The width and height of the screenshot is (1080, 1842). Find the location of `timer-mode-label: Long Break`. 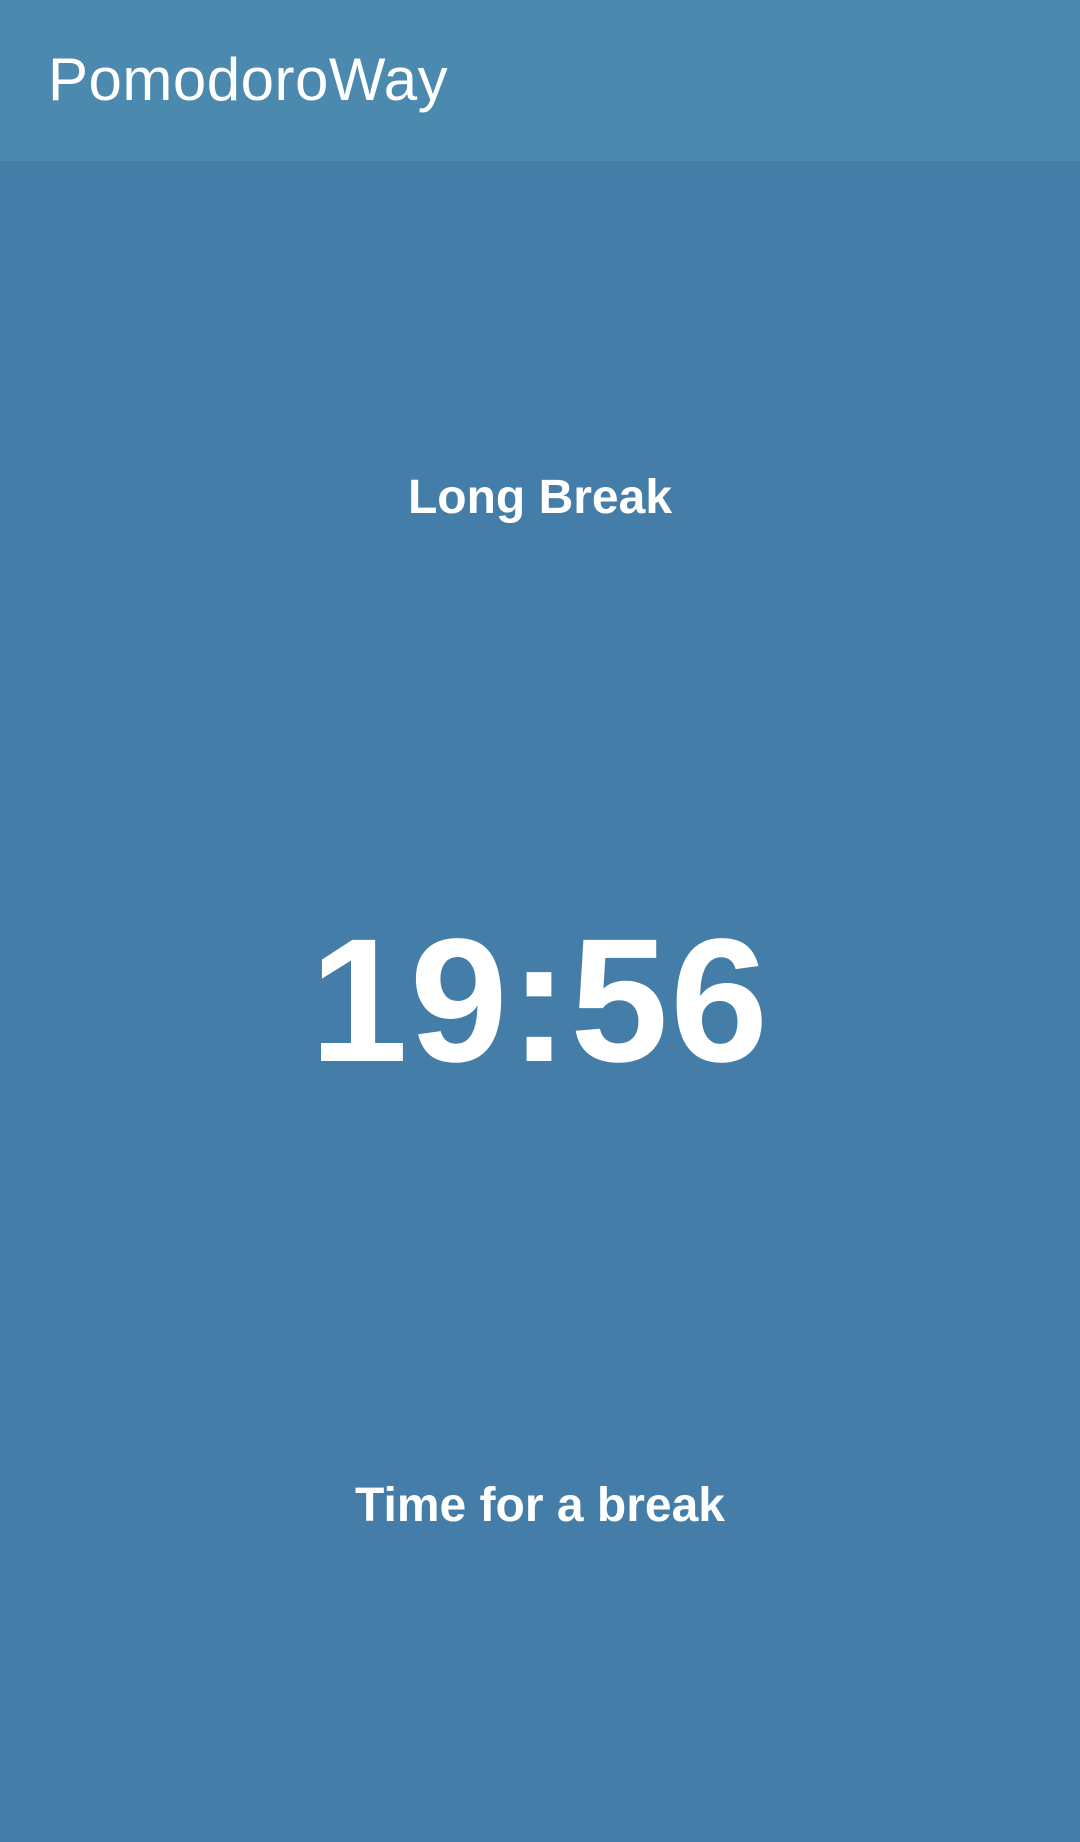

timer-mode-label: Long Break is located at coordinates (540, 497).